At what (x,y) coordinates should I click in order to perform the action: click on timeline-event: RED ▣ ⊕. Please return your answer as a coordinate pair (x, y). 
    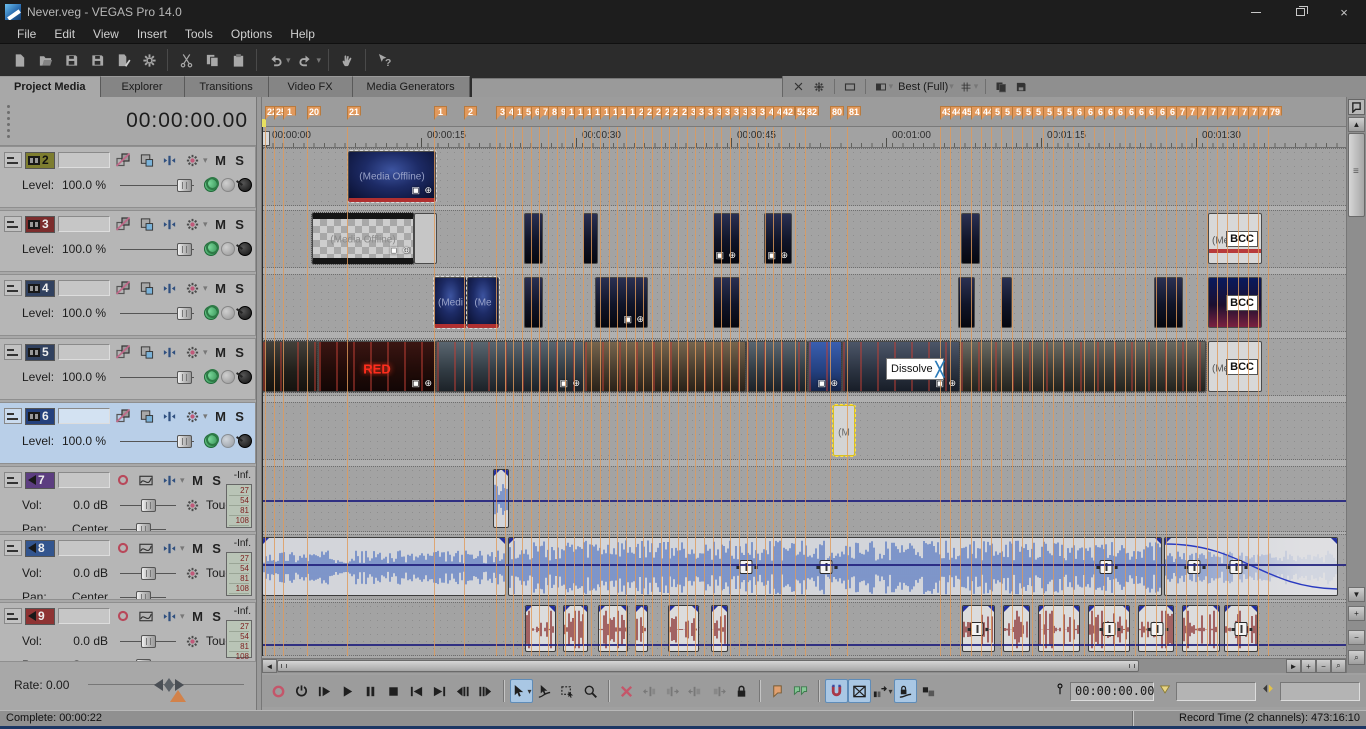
    Looking at the image, I should click on (377, 366).